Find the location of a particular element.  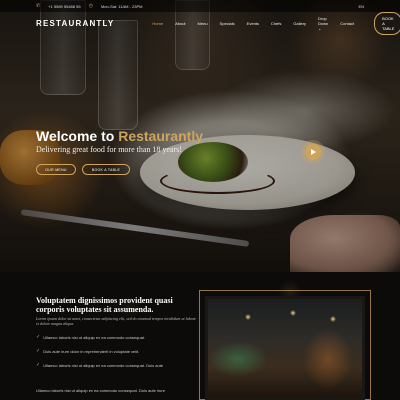

phone-icon: ✆ is located at coordinates (38, 6).